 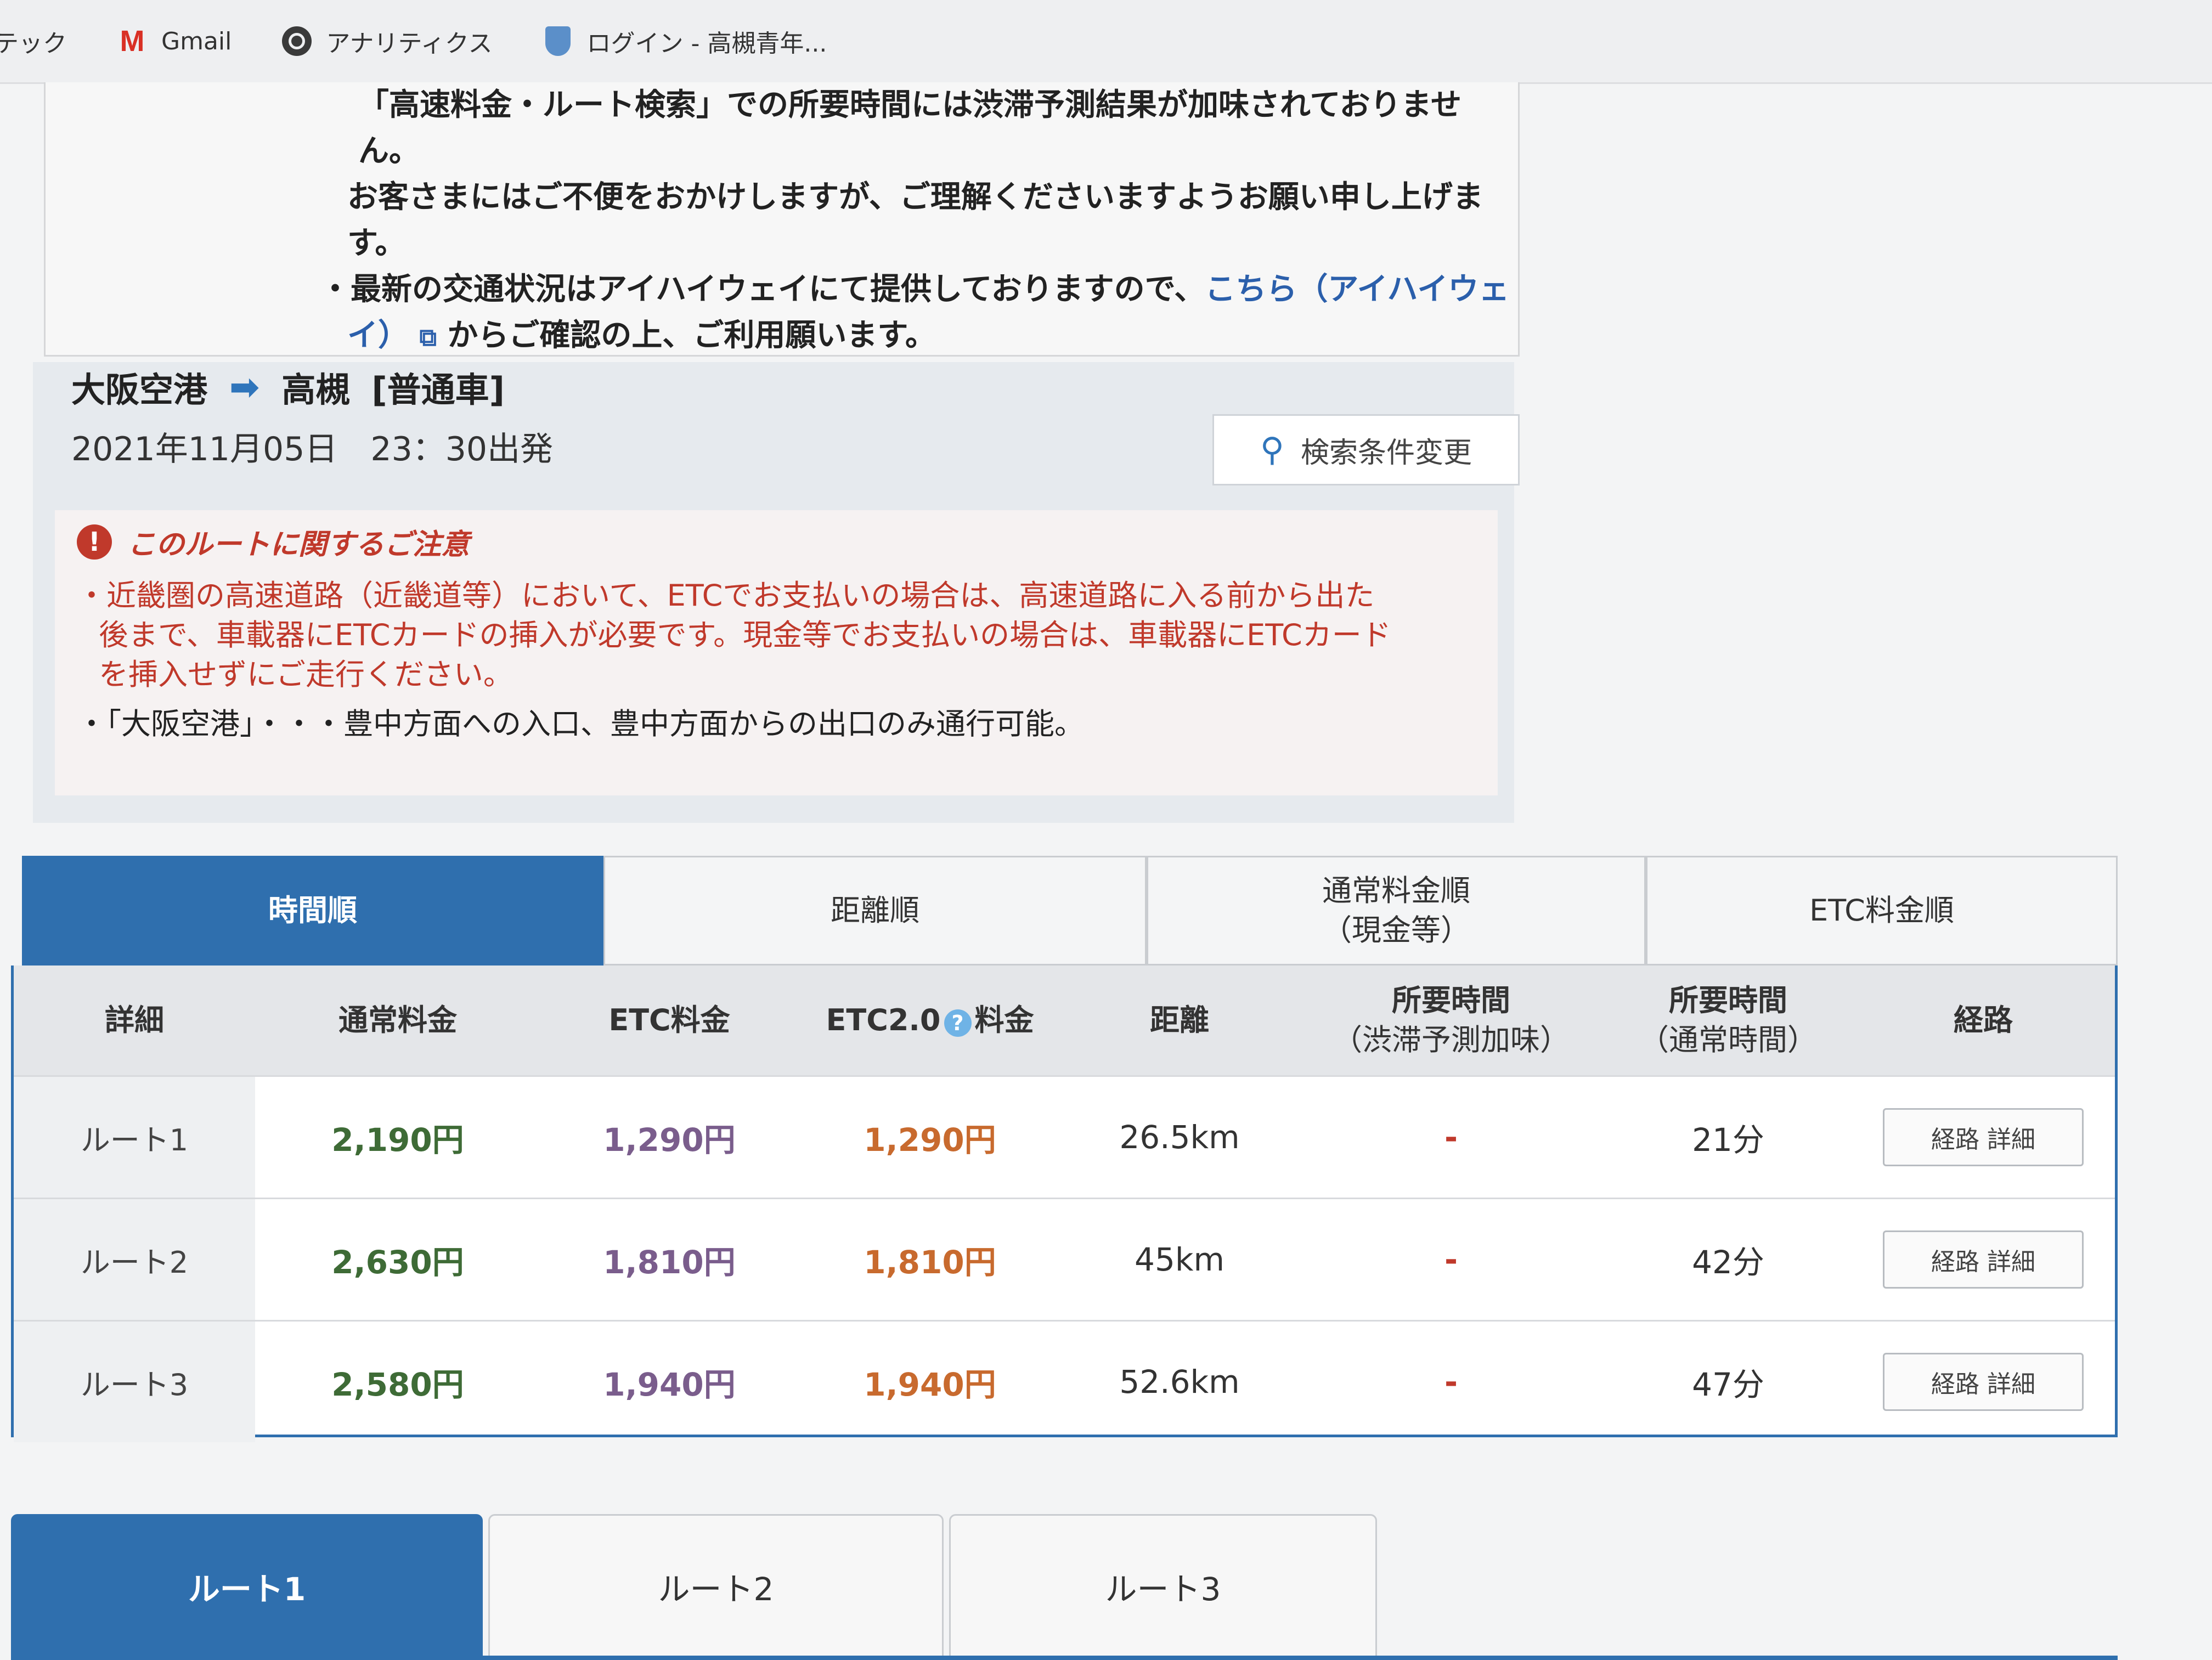 I want to click on col-time-normal: 所要時間 （通常時間）, so click(x=1729, y=1020).